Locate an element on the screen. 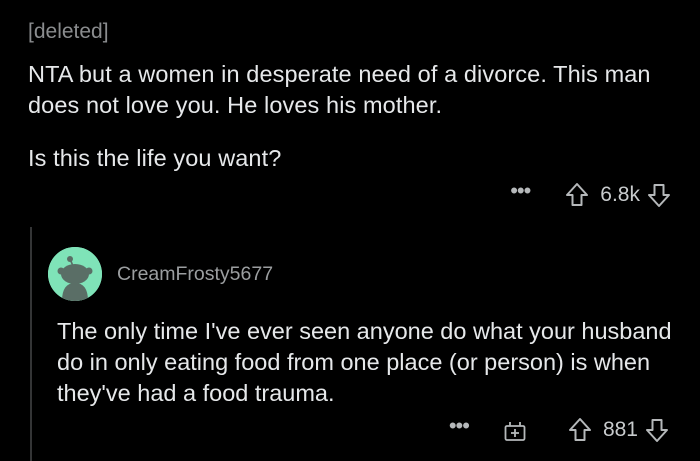 This screenshot has width=700, height=461. comment-body-paragraph-2: Is this the life you want? is located at coordinates (155, 158).